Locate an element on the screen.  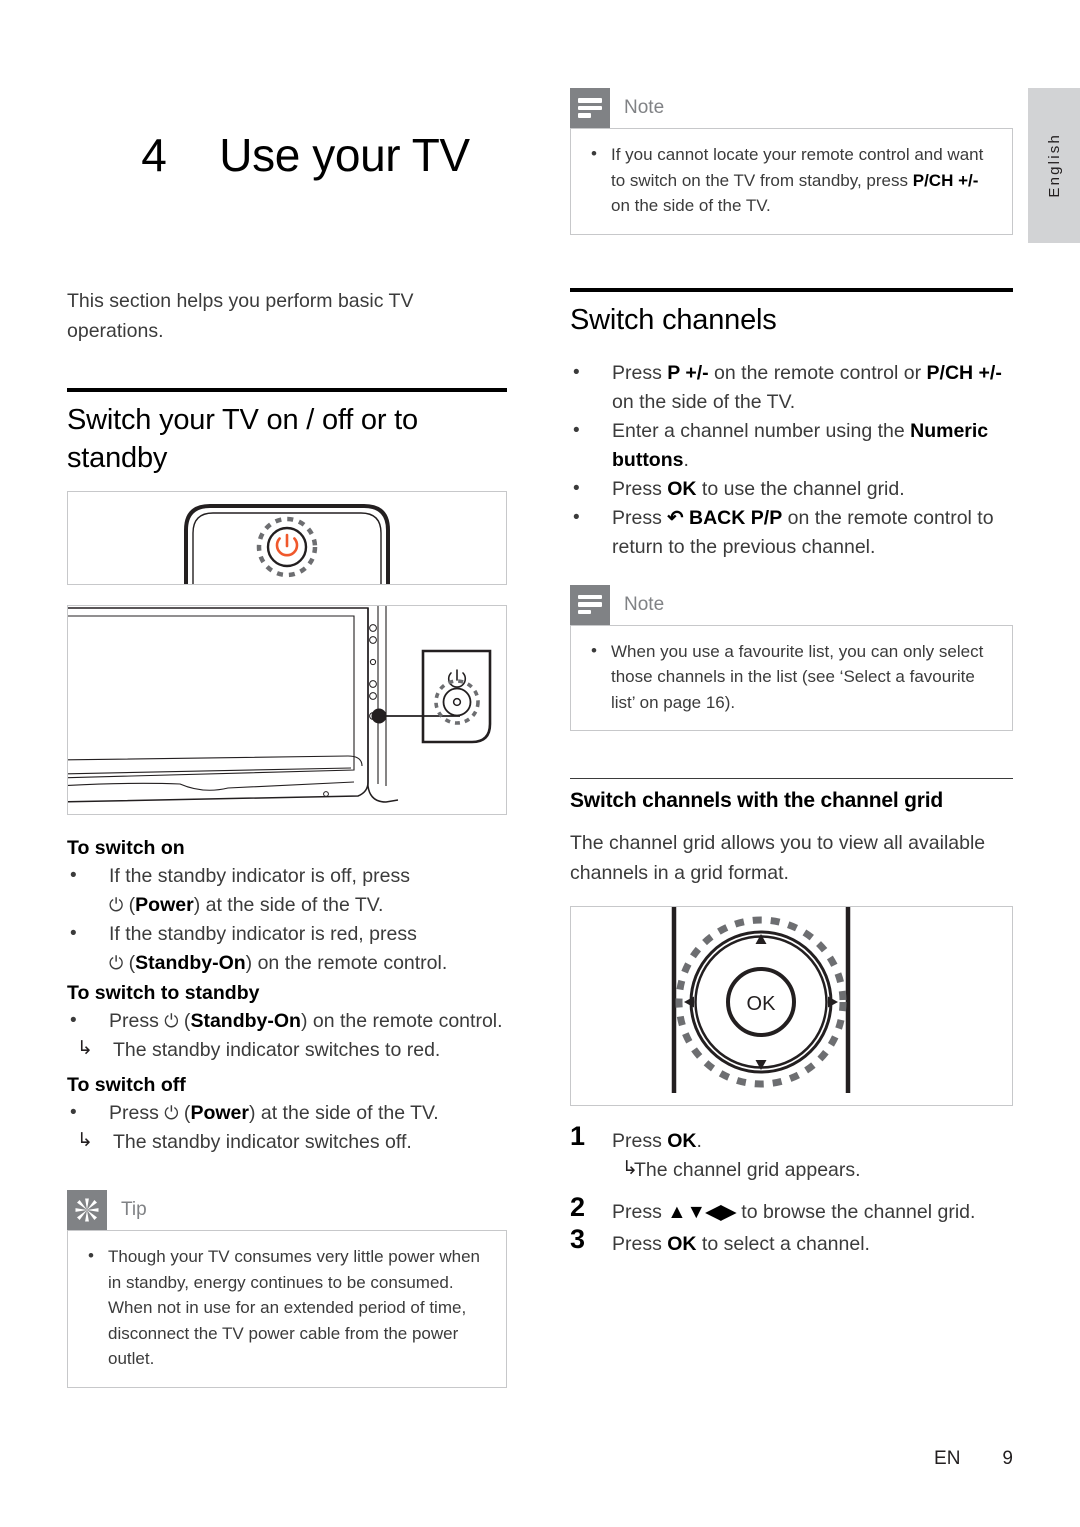
figure-ok-navigation-pad: OK is located at coordinates (791, 1006).